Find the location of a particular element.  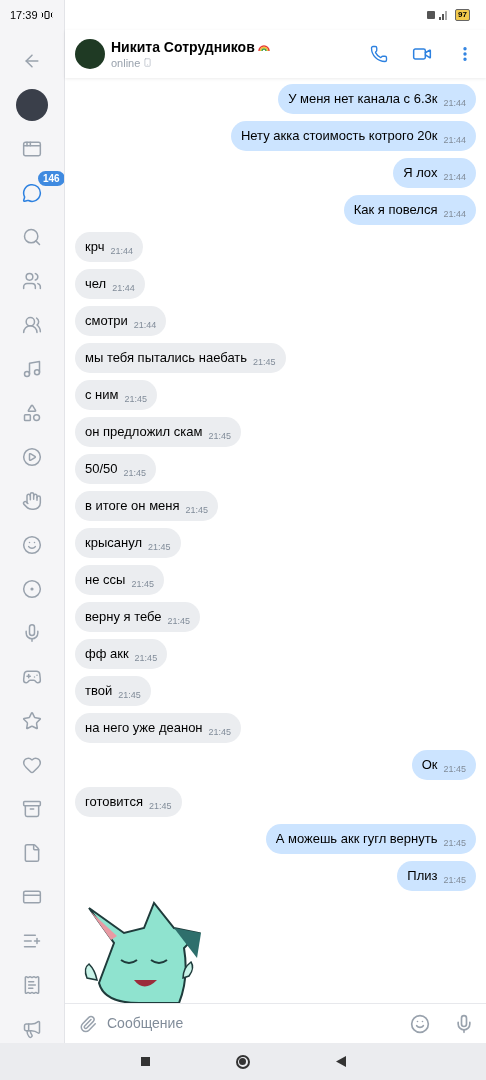

attach-icon is located at coordinates (88, 1023).